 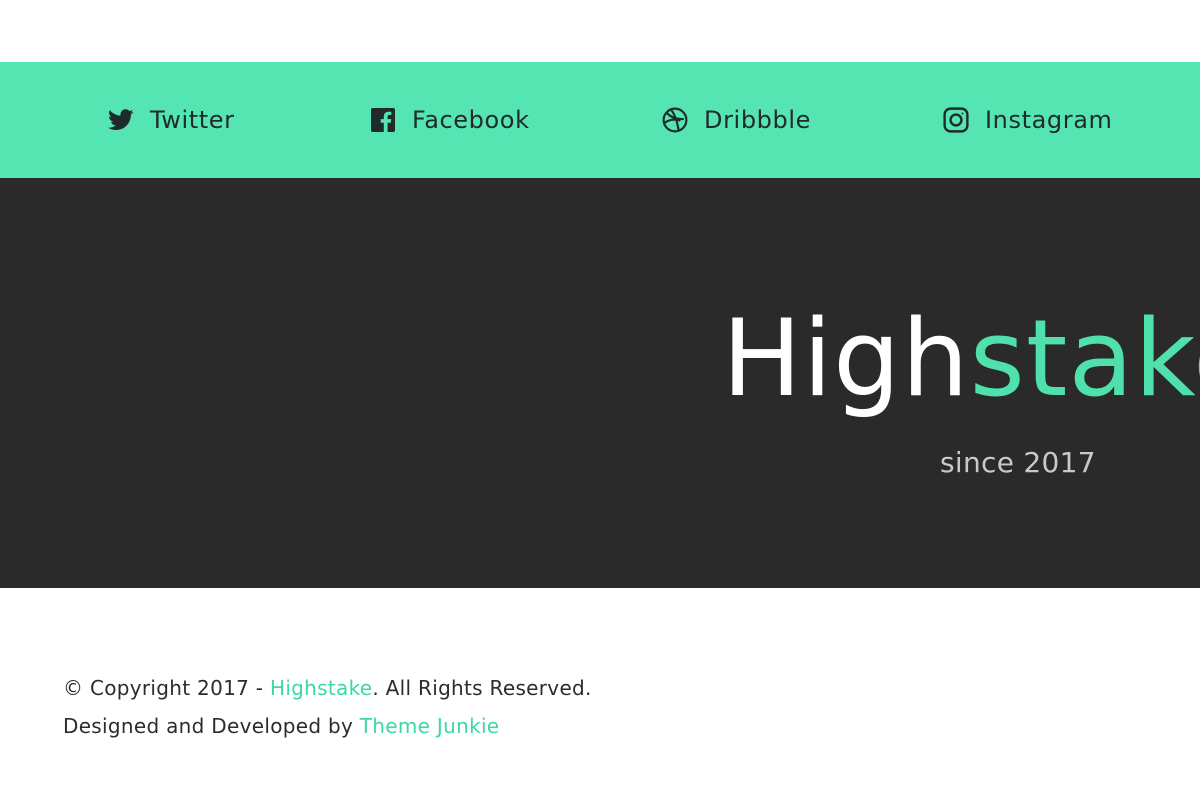 What do you see at coordinates (1018, 462) in the screenshot?
I see `brand-tagline: since 2017` at bounding box center [1018, 462].